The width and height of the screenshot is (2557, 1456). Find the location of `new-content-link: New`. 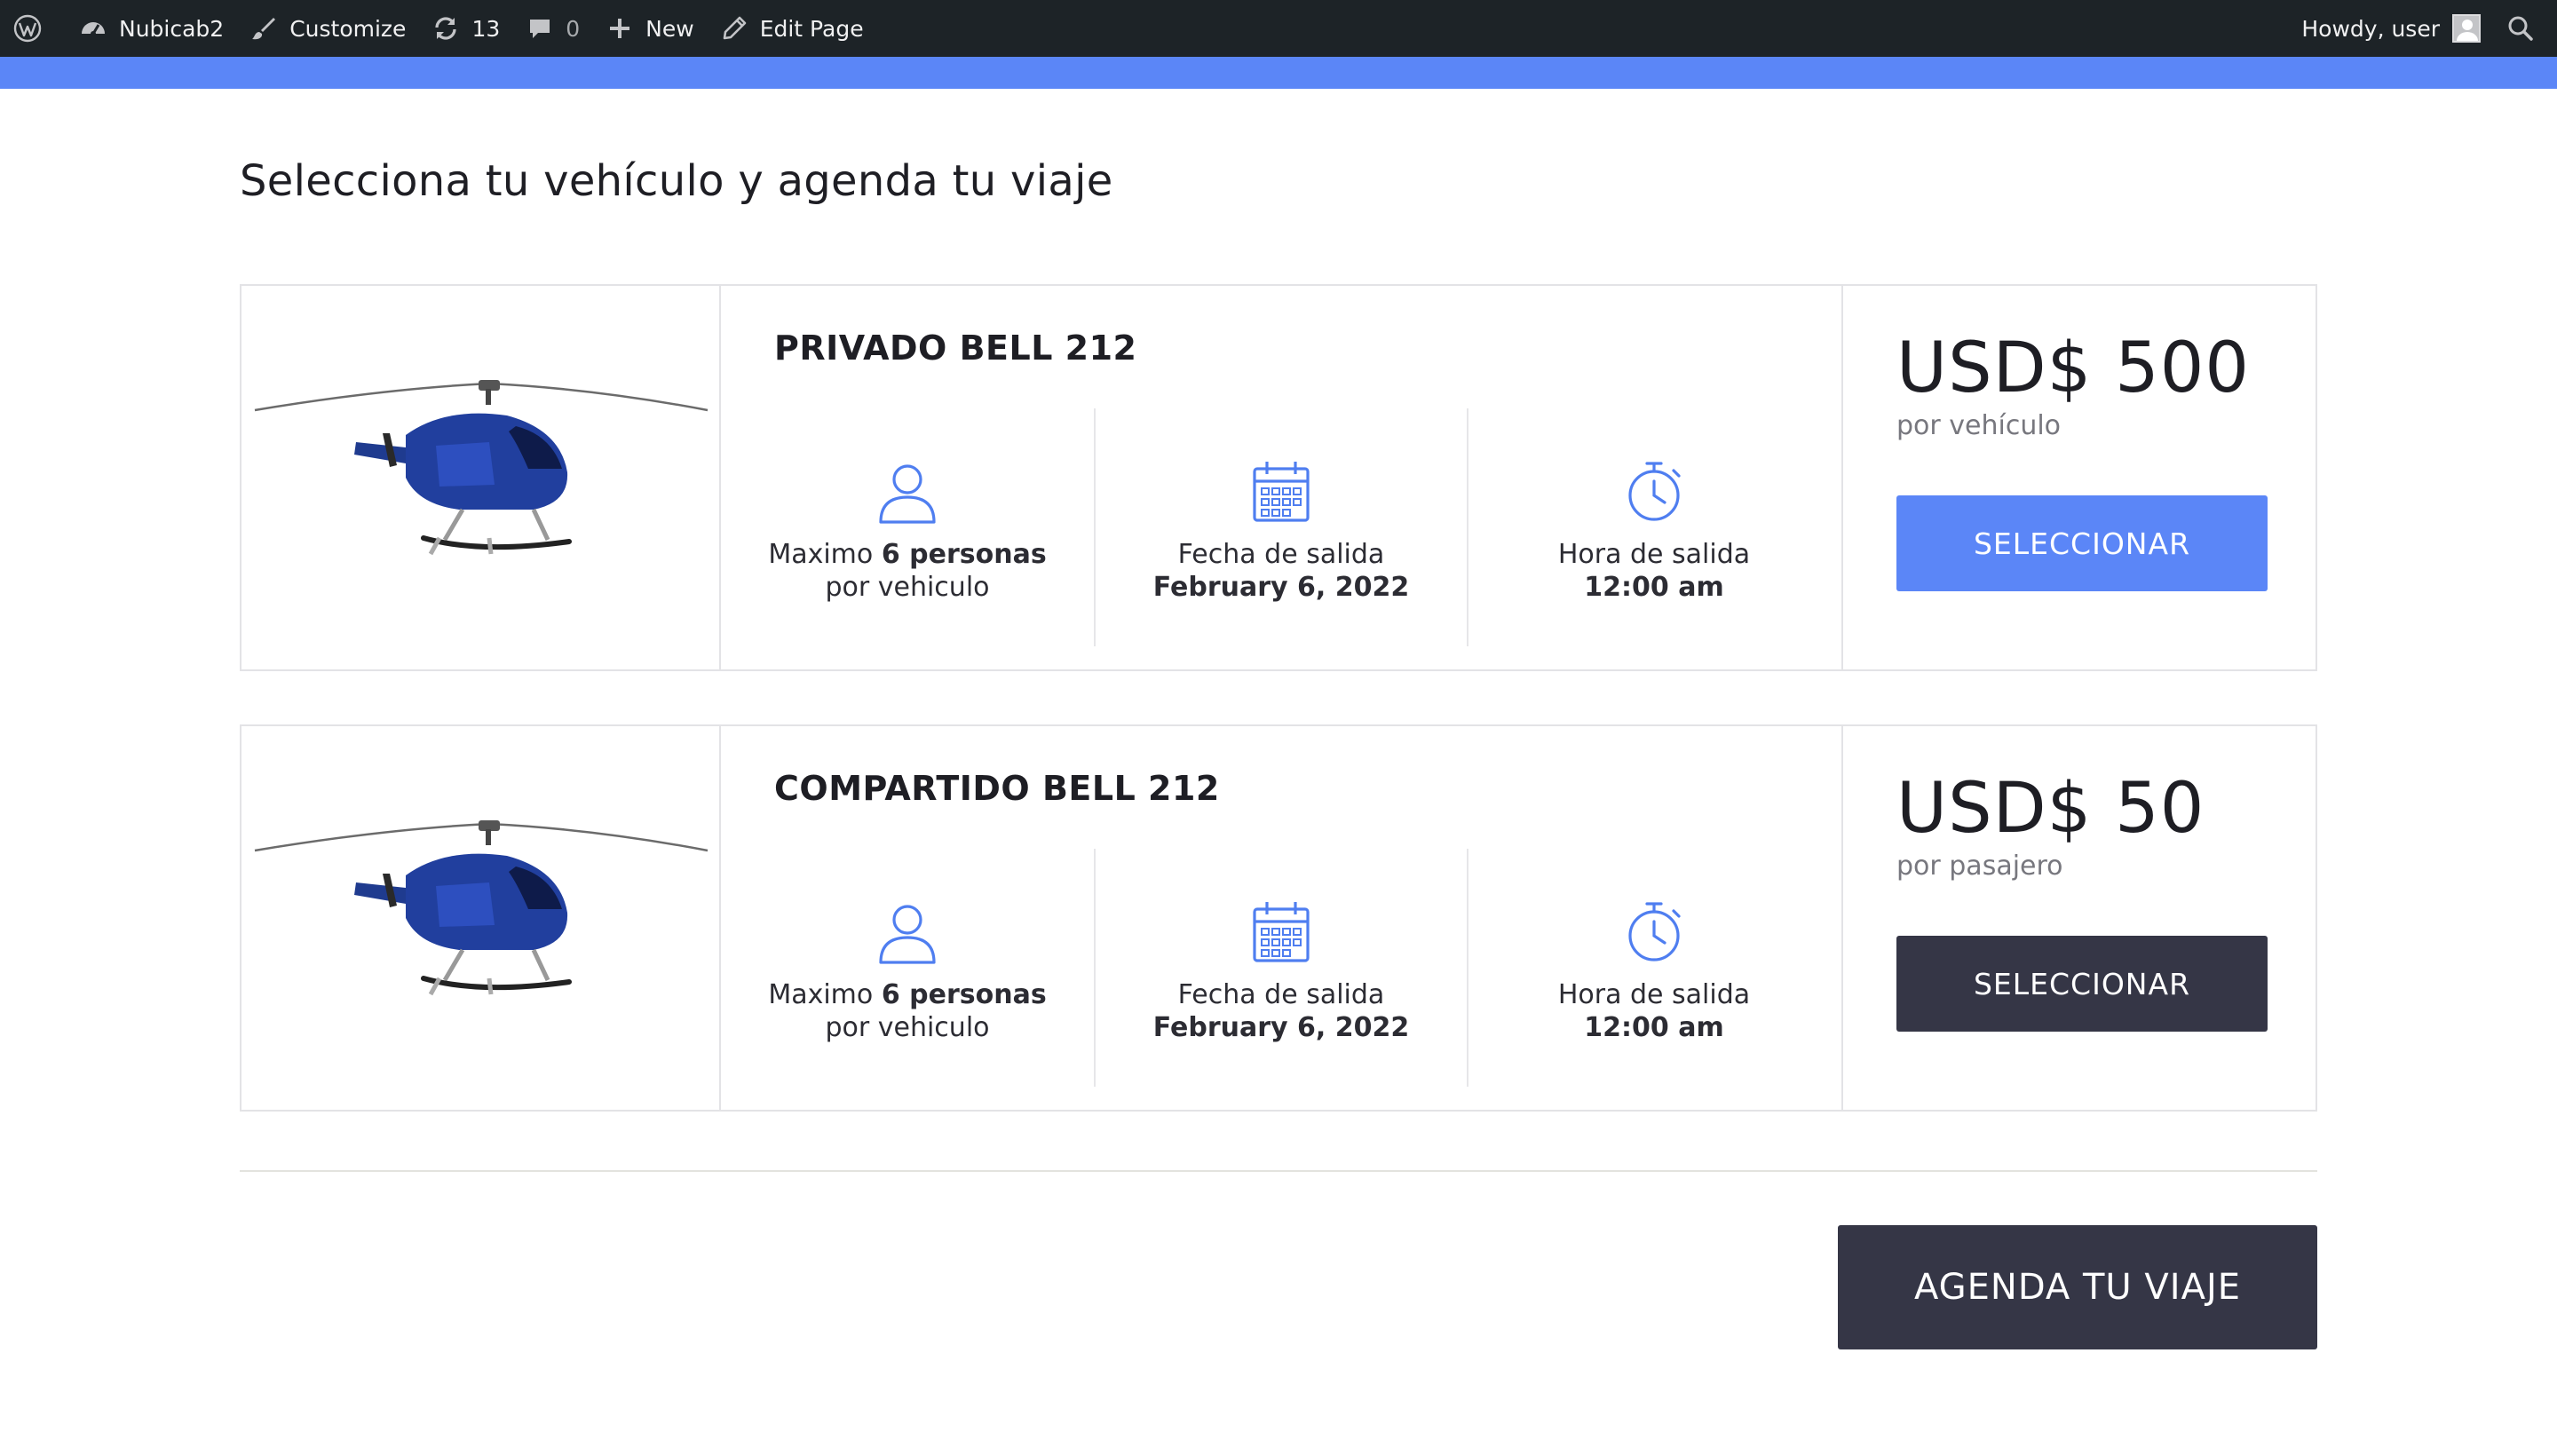

new-content-link: New is located at coordinates (649, 28).